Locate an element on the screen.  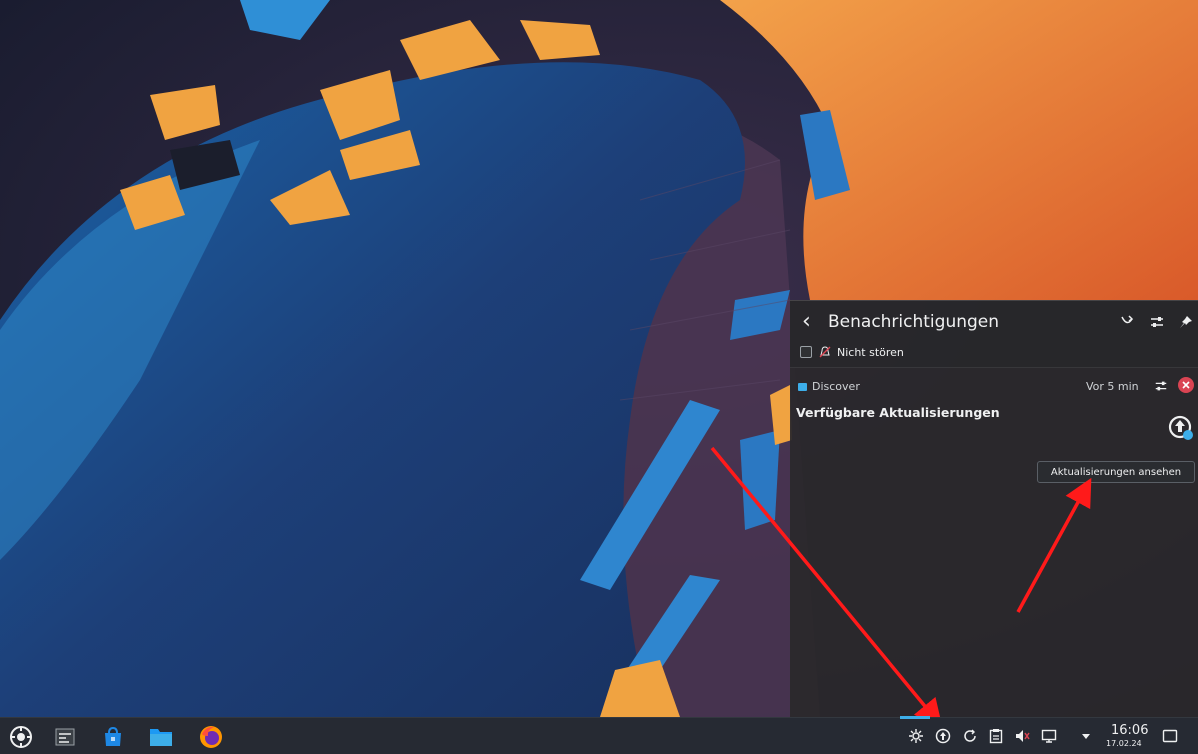
clipboard-icon is located at coordinates (996, 736).